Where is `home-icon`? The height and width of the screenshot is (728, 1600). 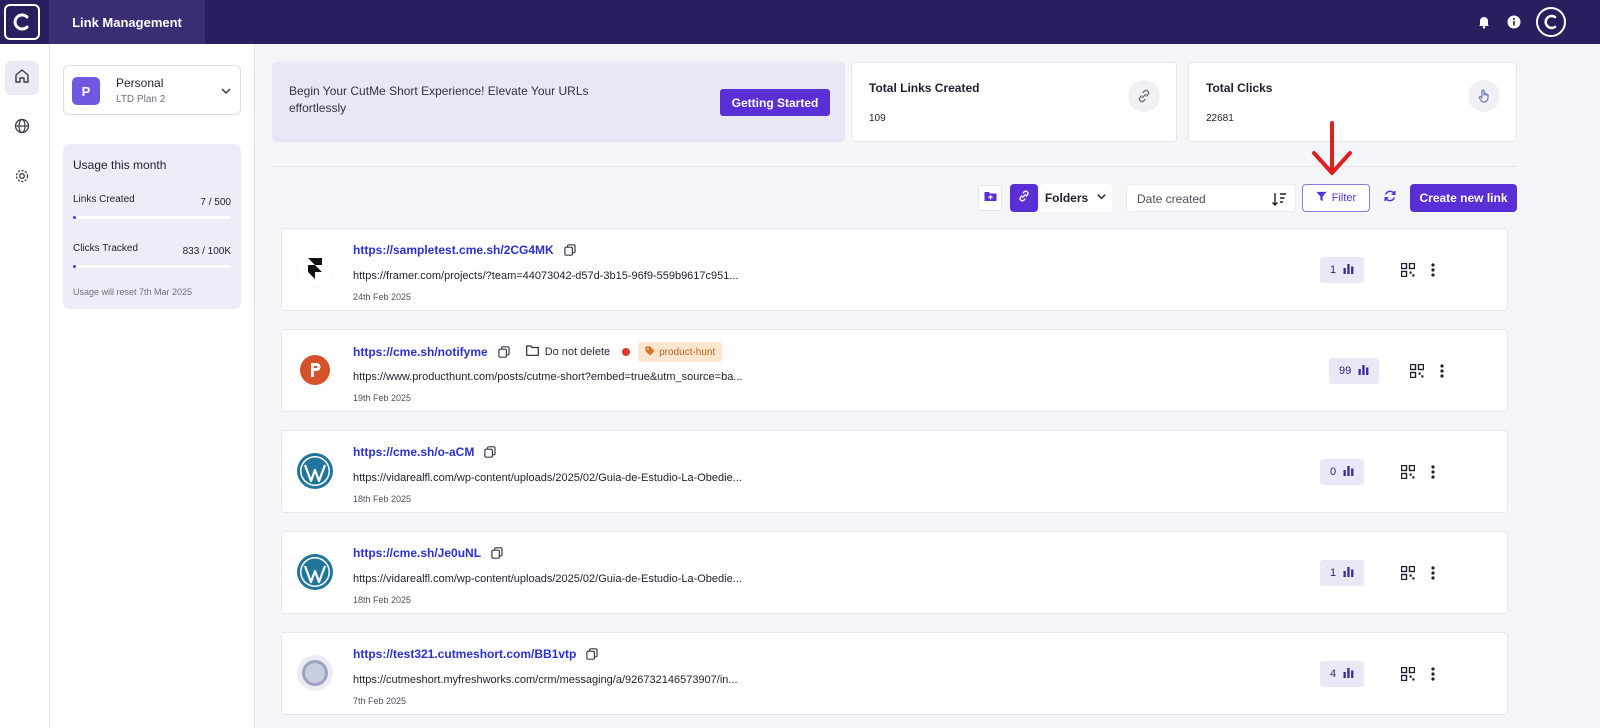
home-icon is located at coordinates (22, 78).